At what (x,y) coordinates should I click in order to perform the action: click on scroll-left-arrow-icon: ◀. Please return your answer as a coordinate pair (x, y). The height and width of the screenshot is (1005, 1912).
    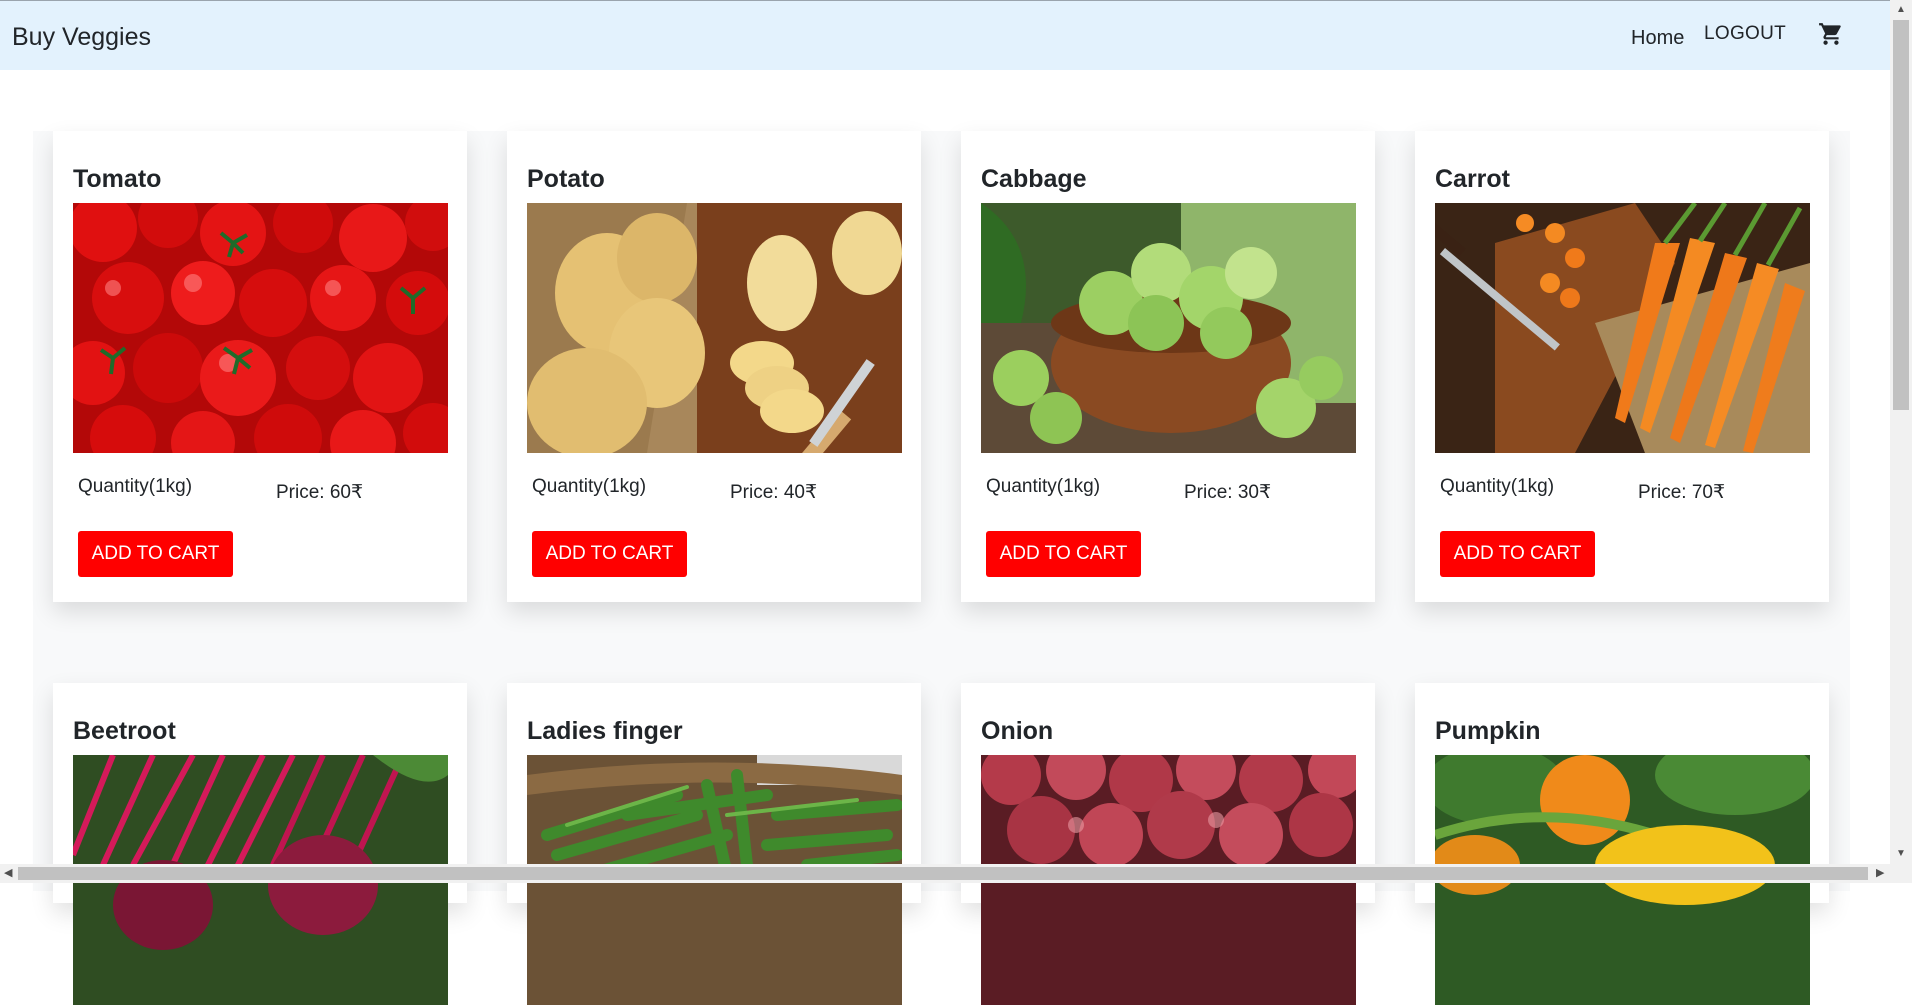
    Looking at the image, I should click on (8, 872).